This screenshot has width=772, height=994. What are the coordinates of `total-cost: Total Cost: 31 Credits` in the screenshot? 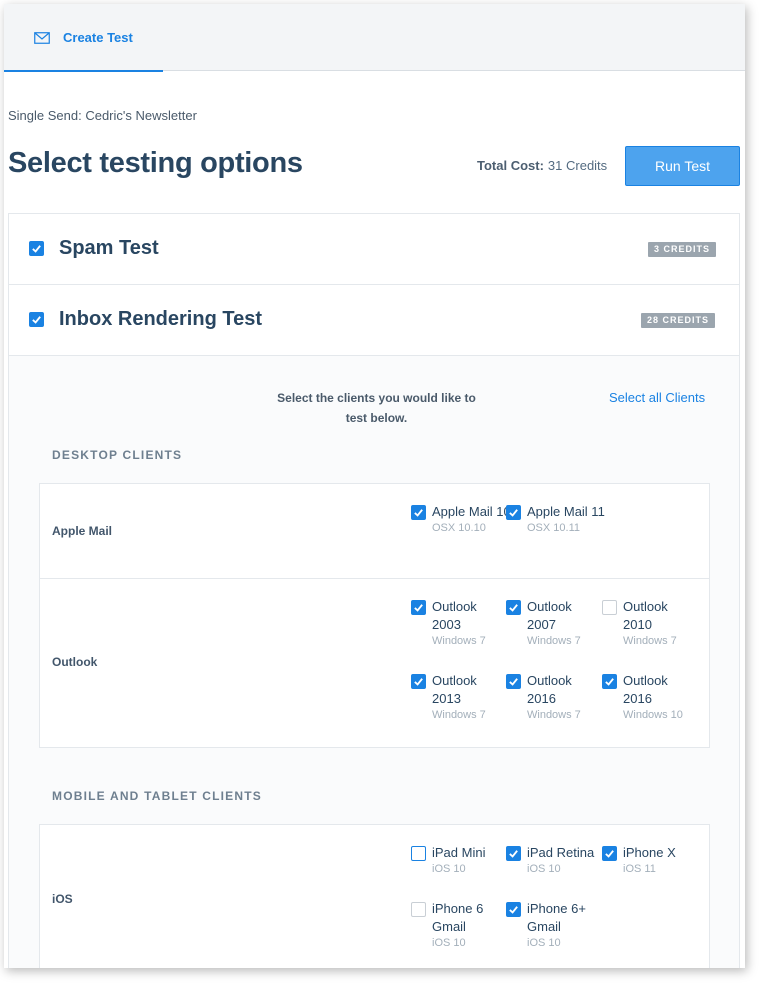 It's located at (542, 165).